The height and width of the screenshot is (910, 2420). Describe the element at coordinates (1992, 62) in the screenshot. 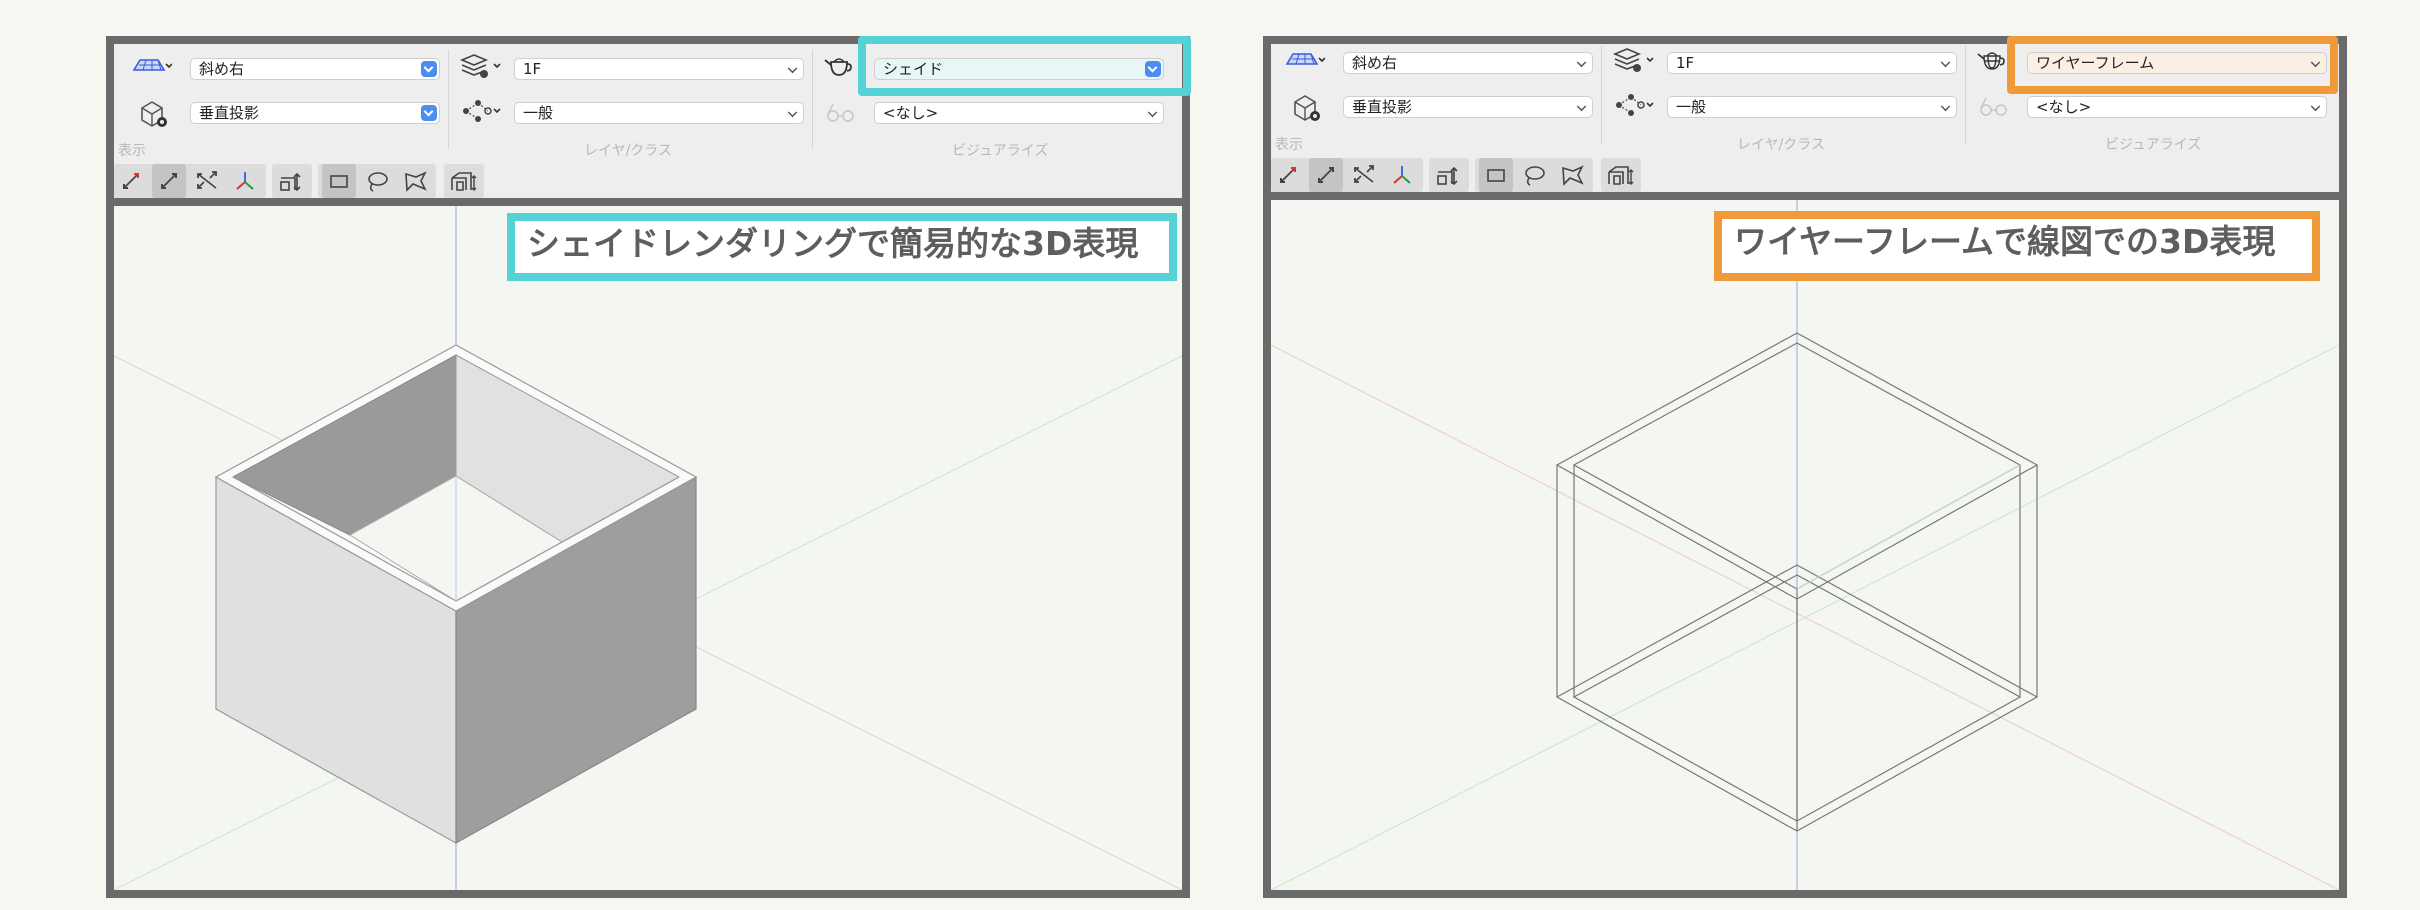

I see `teapot-wireframe-icon` at that location.